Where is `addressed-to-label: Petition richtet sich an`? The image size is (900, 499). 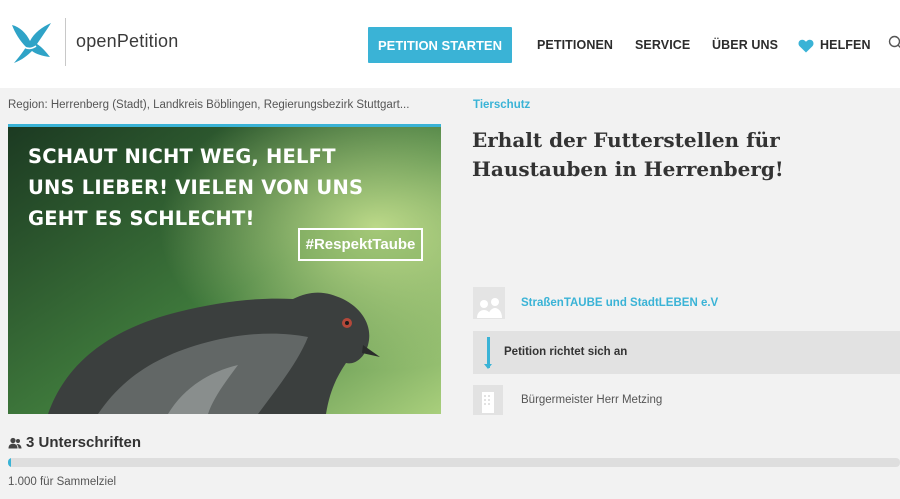
addressed-to-label: Petition richtet sich an is located at coordinates (566, 352).